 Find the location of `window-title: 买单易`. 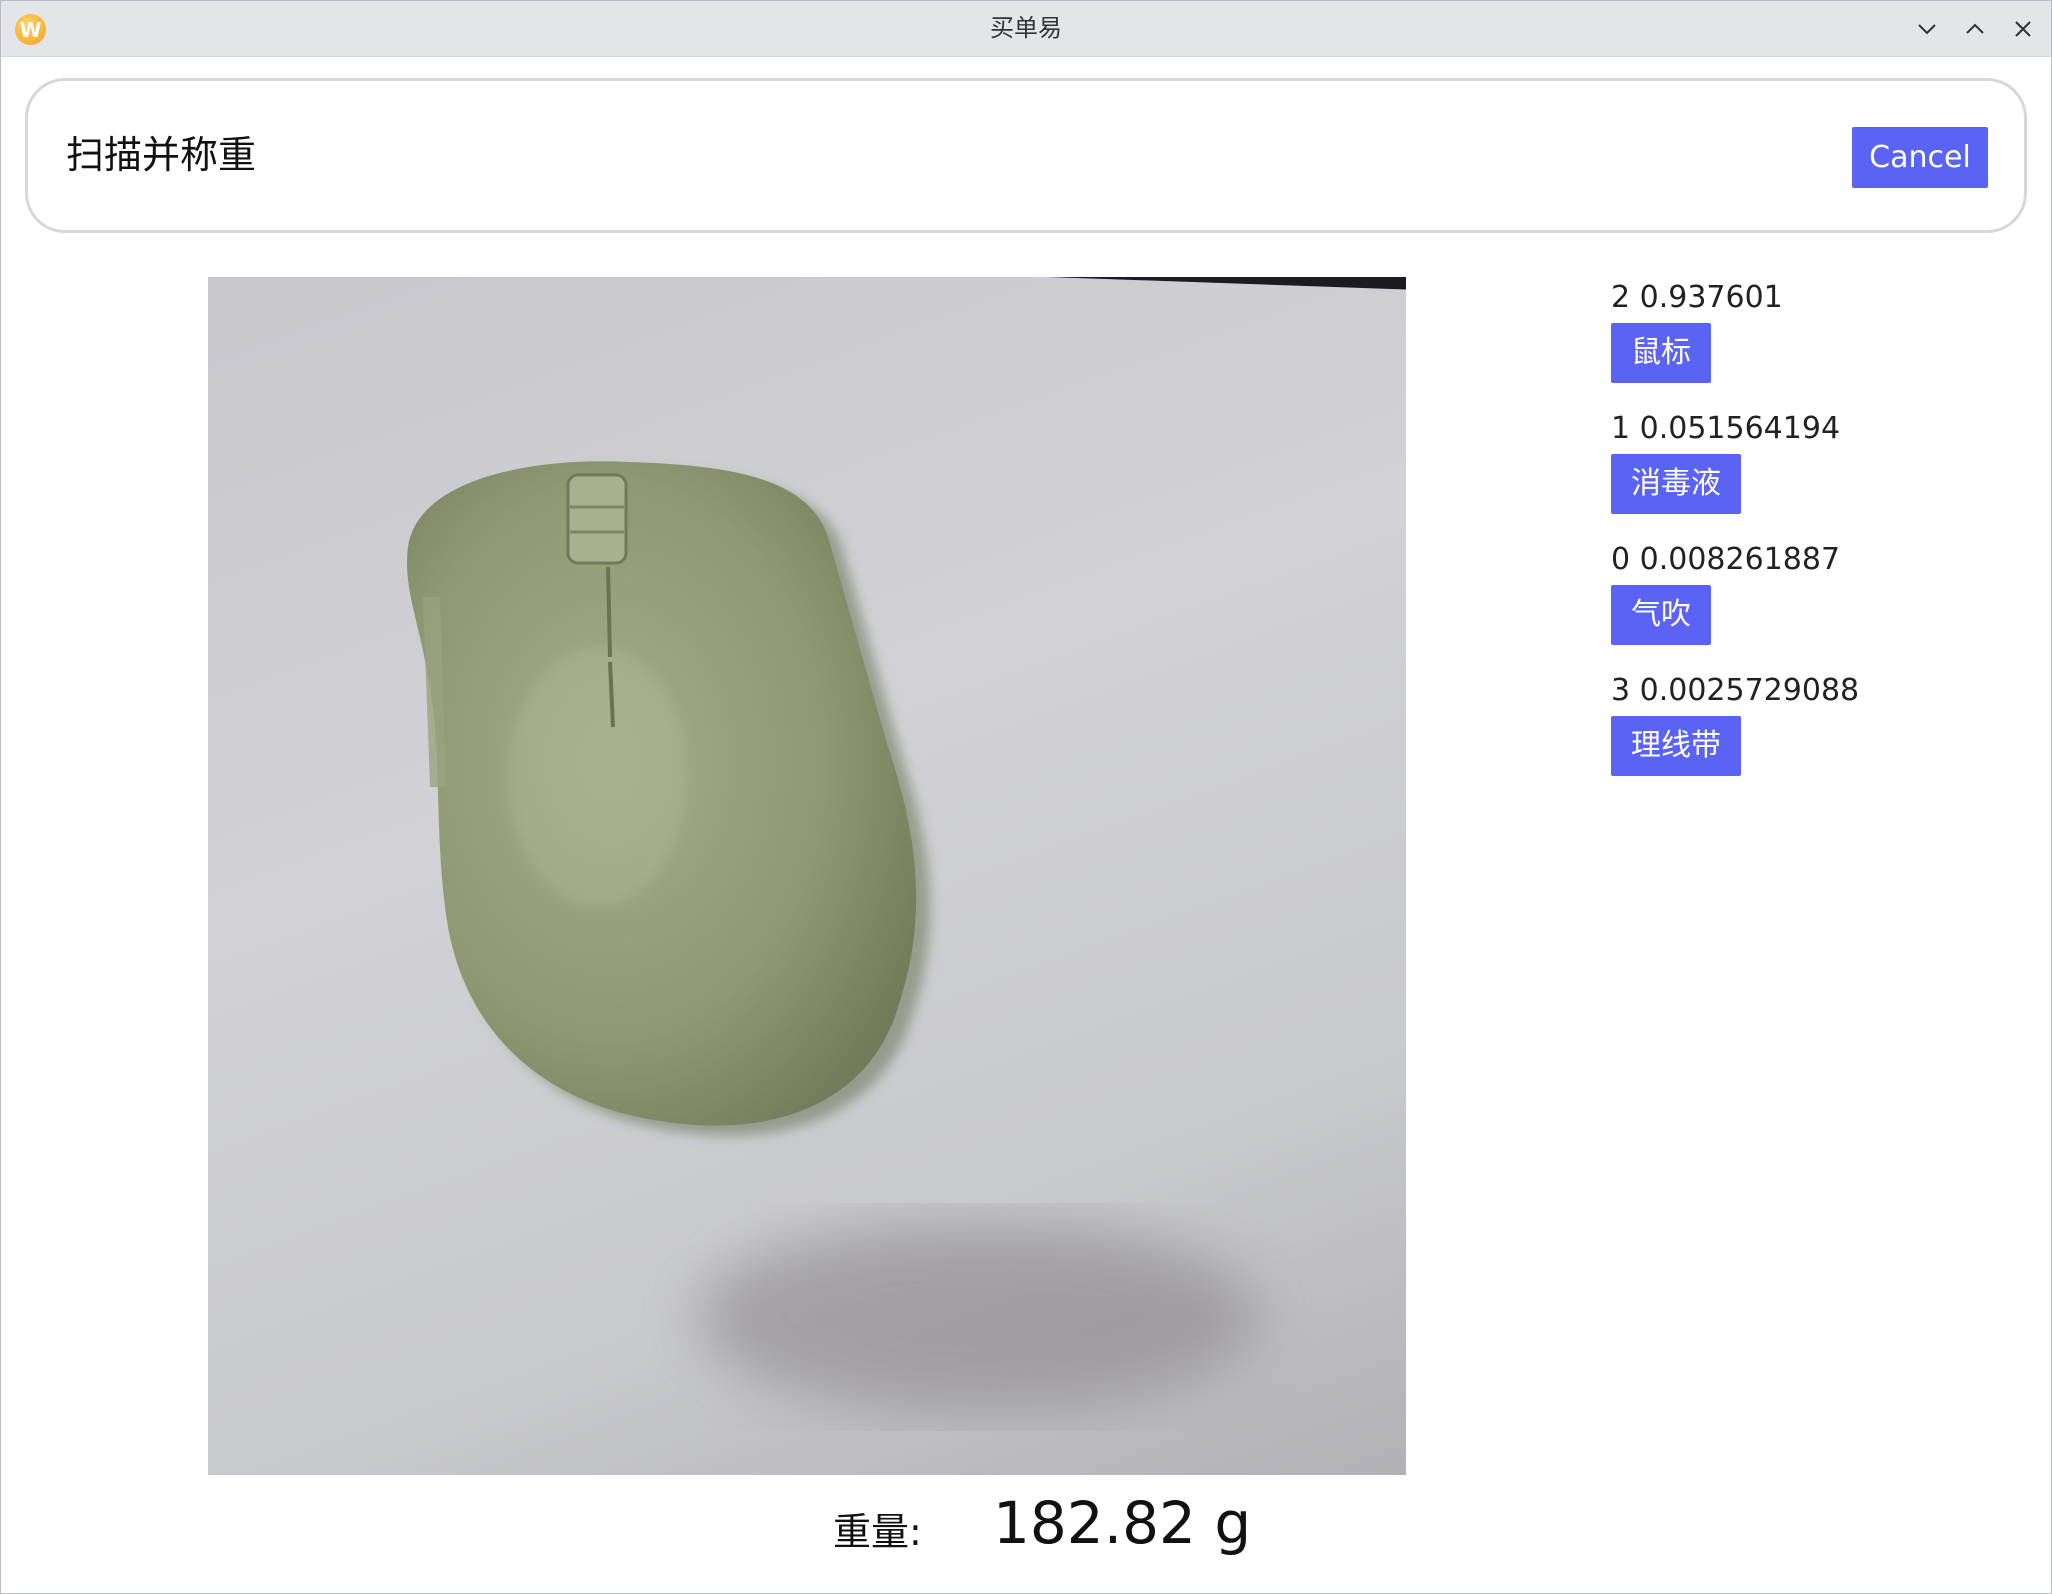

window-title: 买单易 is located at coordinates (1026, 28).